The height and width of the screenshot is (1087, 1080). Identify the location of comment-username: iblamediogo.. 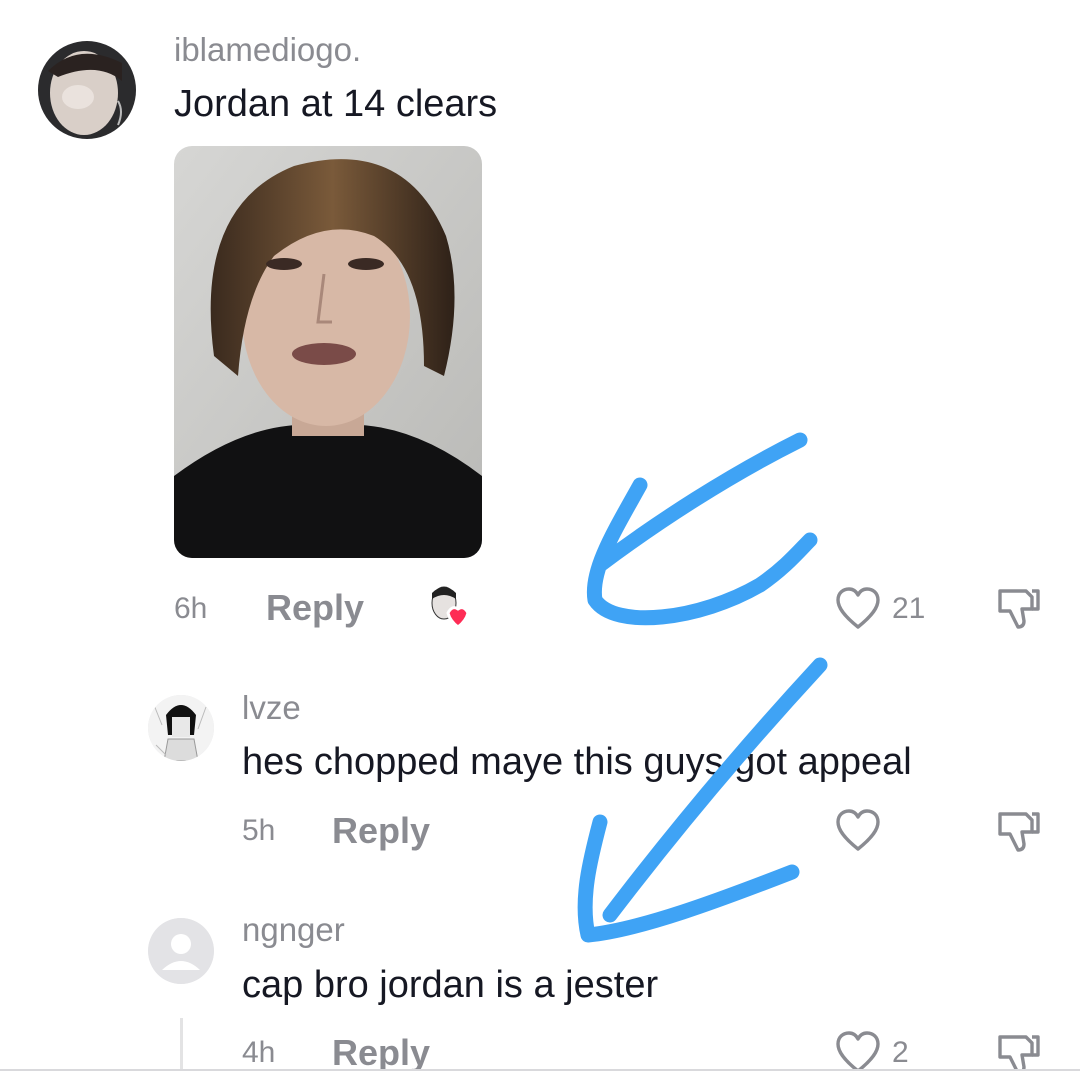
(267, 50).